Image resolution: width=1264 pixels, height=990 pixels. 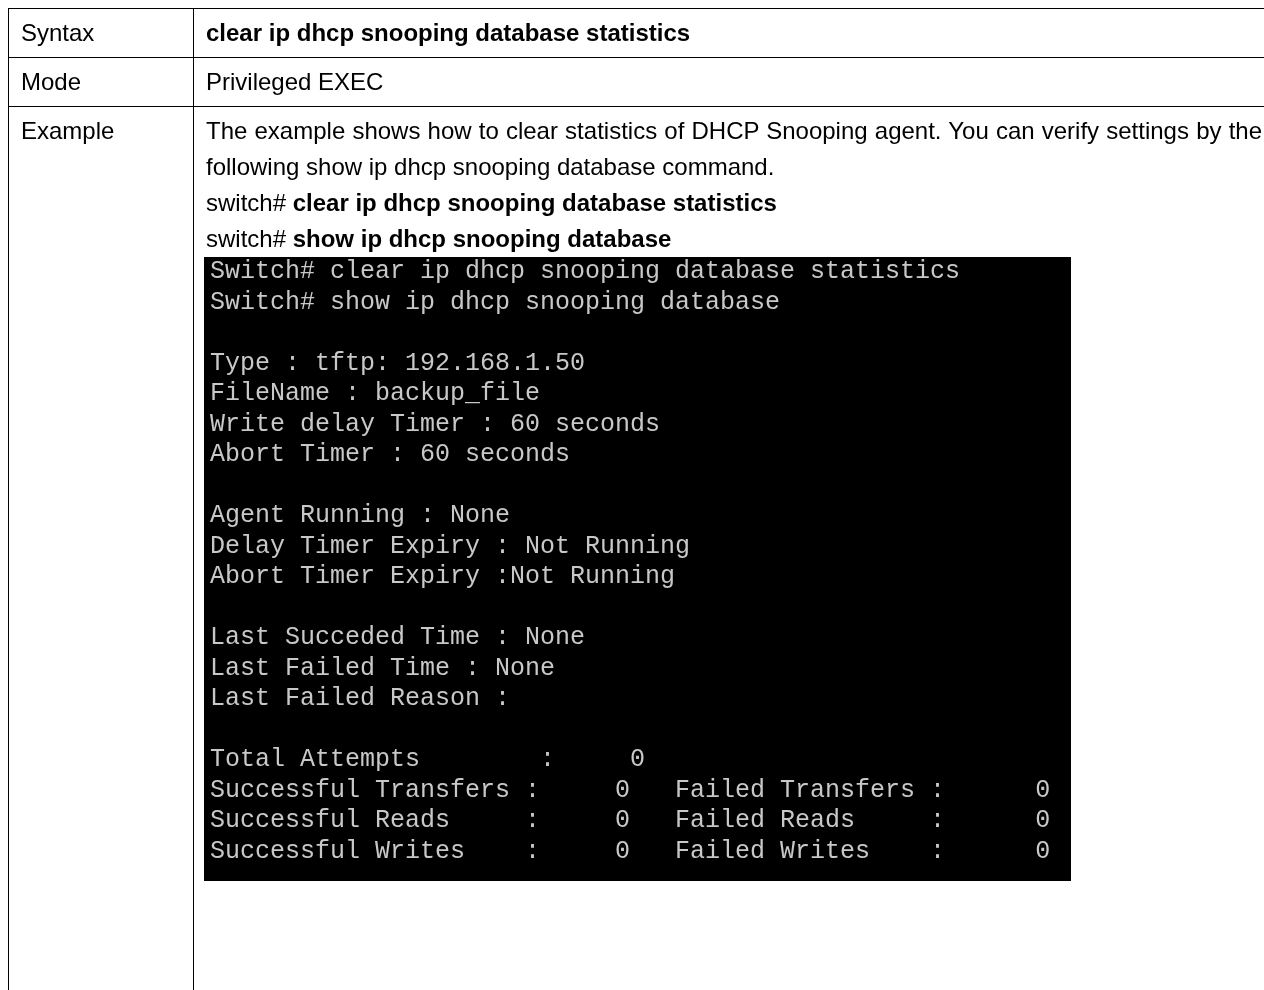 What do you see at coordinates (435, 424) in the screenshot?
I see `terminal-line: Write delay Timer : 60 seconds` at bounding box center [435, 424].